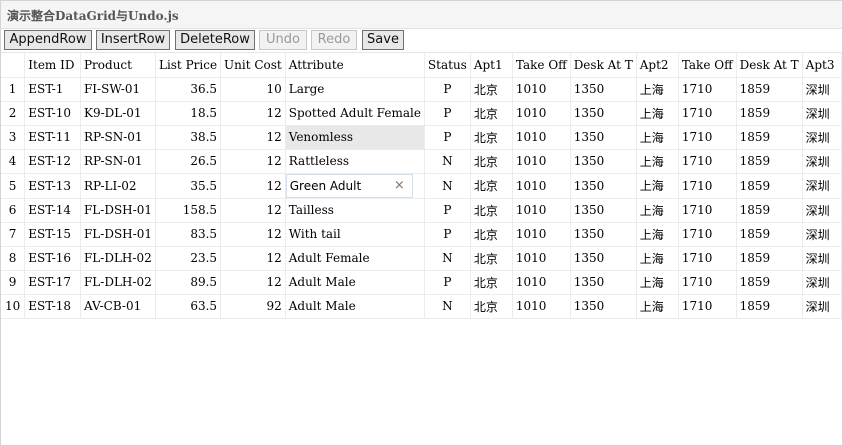 This screenshot has height=446, width=843. I want to click on cell-product: K9-DL-01, so click(118, 113).